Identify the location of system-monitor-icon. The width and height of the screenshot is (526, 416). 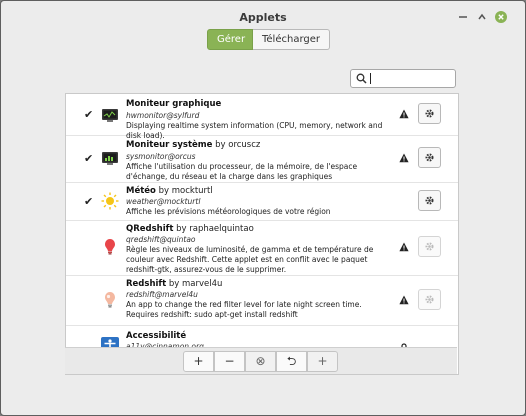
(110, 158).